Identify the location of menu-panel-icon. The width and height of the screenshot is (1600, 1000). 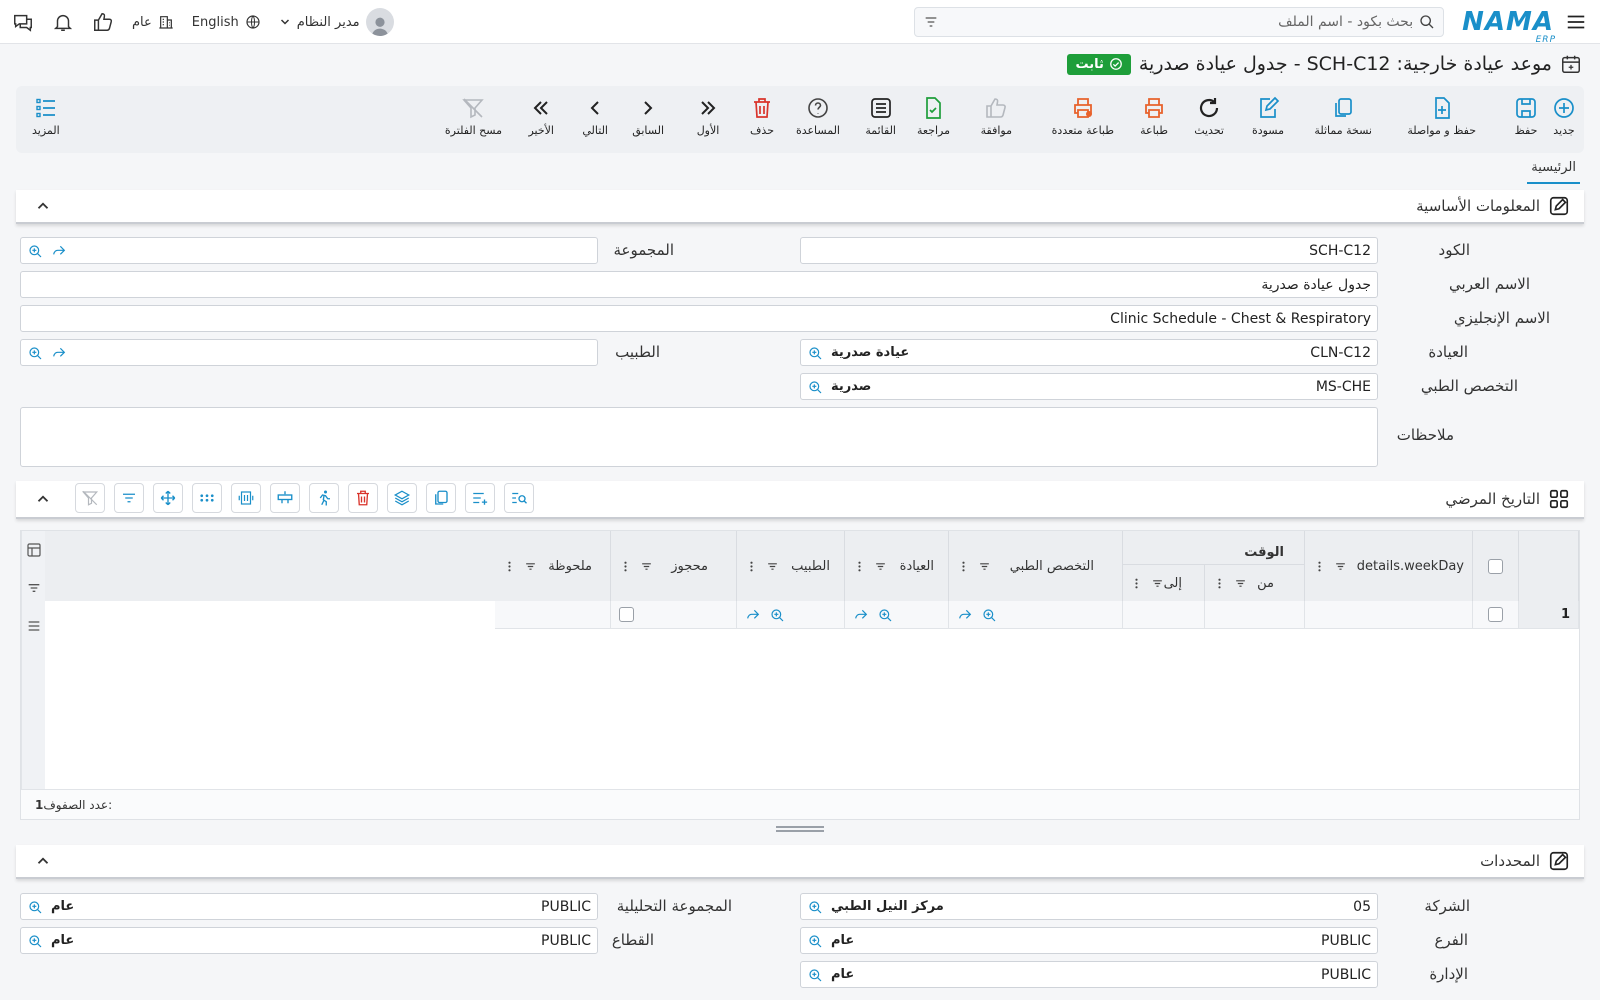
(34, 626).